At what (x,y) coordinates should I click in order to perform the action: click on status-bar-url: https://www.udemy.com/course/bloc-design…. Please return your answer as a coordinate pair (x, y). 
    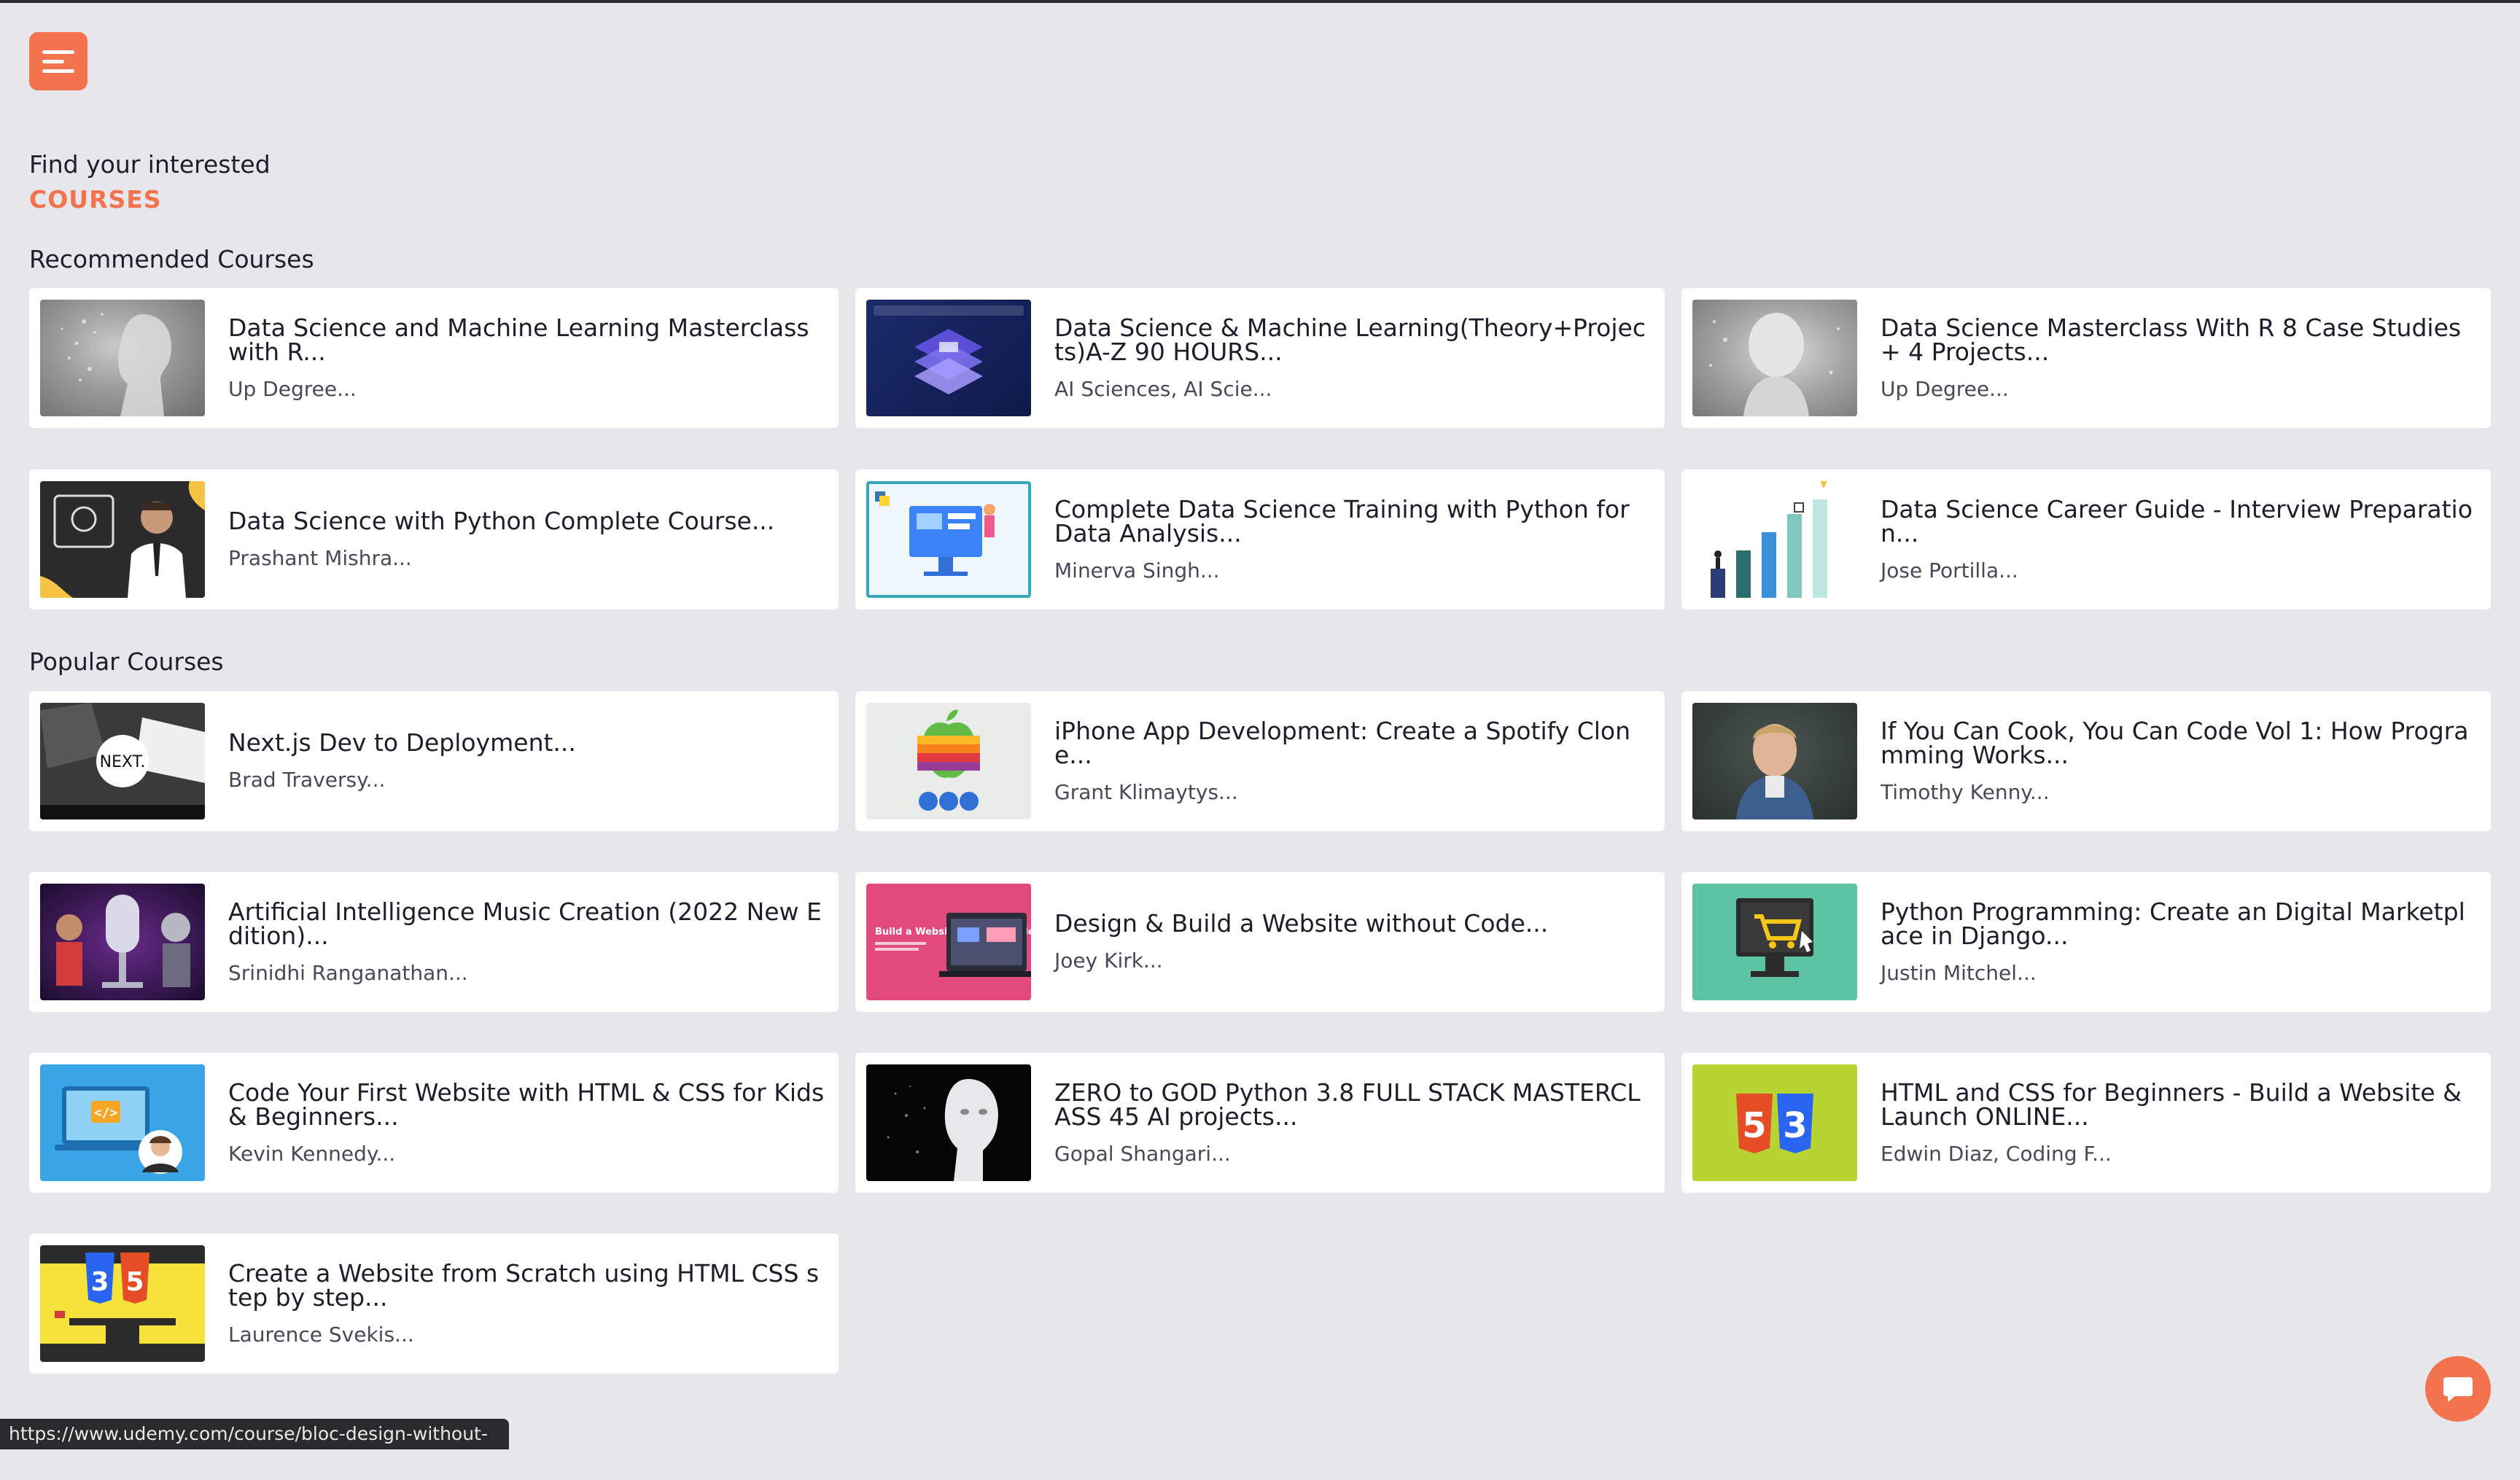
    Looking at the image, I should click on (254, 1447).